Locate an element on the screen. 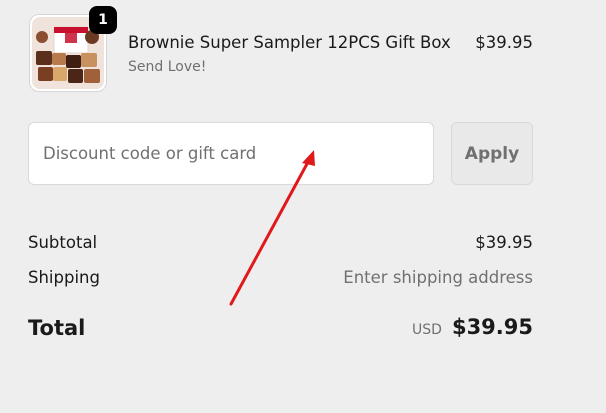 The width and height of the screenshot is (606, 413). shipping-value: Enter shipping address is located at coordinates (438, 277).